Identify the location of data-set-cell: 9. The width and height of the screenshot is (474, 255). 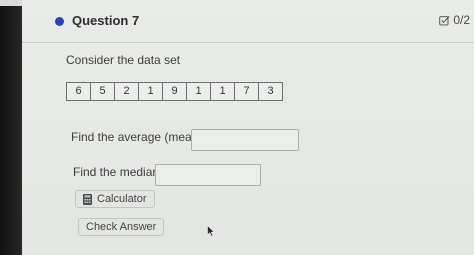
(175, 91).